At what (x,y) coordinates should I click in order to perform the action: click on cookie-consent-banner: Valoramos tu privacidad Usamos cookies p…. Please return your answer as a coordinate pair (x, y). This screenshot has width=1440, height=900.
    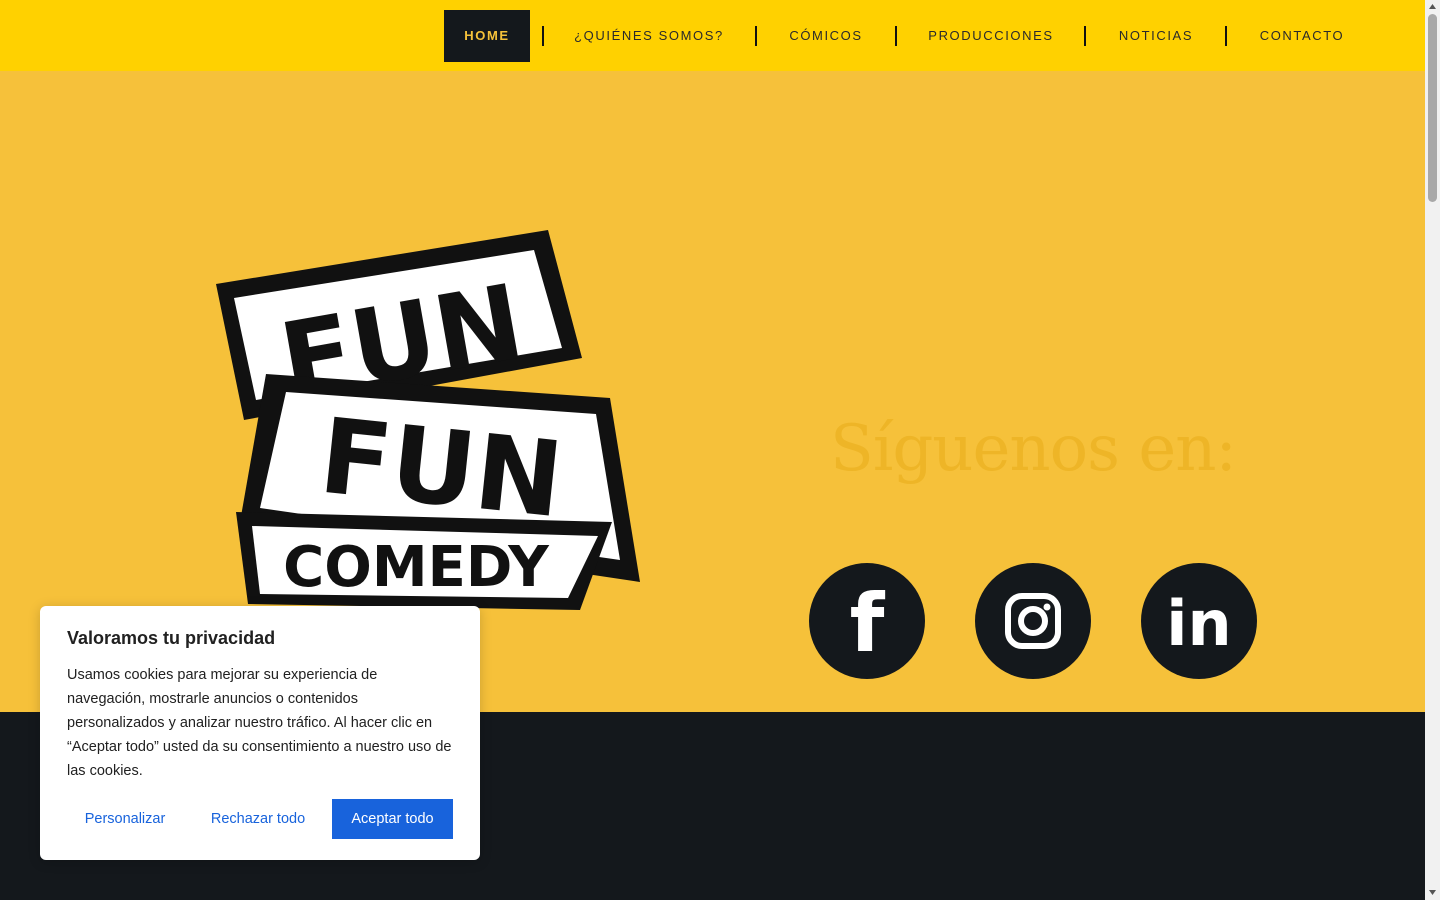
    Looking at the image, I should click on (260, 733).